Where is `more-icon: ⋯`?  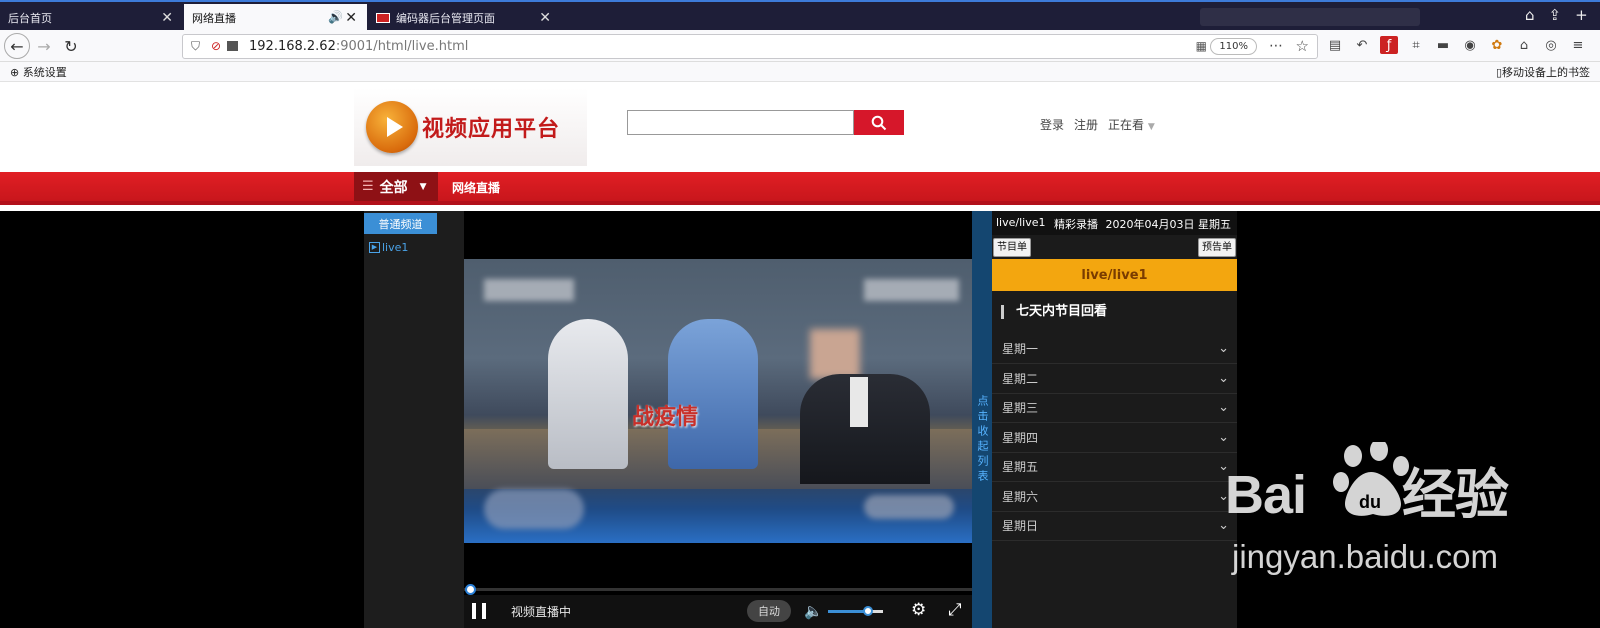 more-icon: ⋯ is located at coordinates (1276, 46).